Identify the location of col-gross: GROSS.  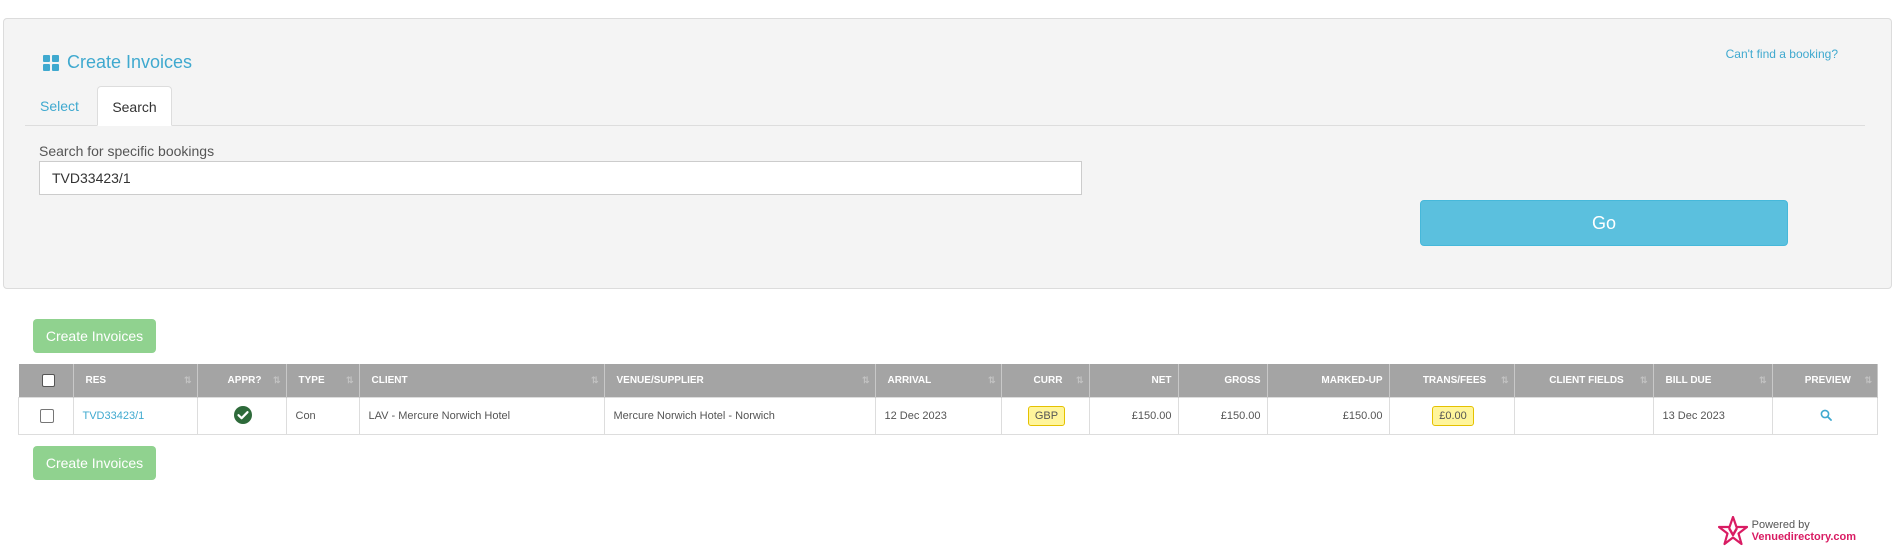
(1223, 381).